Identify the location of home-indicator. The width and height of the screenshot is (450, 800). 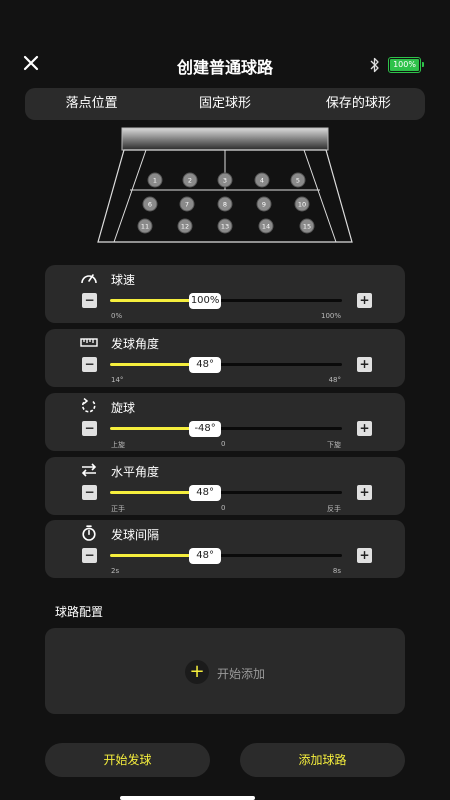
(187, 798).